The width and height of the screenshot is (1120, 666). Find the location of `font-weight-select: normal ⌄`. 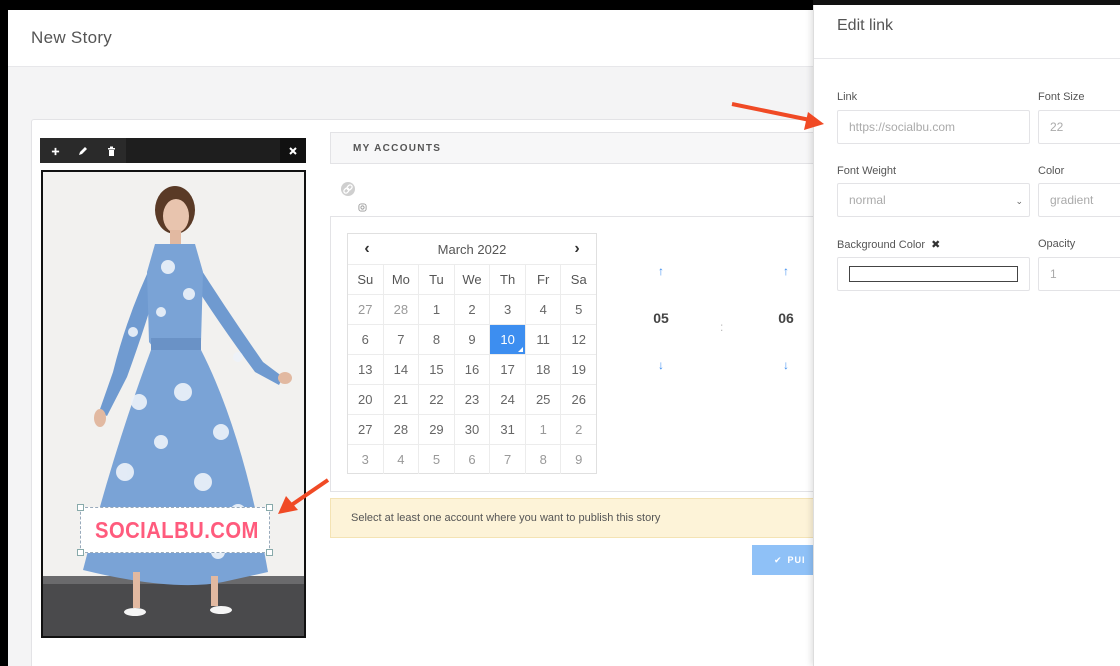

font-weight-select: normal ⌄ is located at coordinates (933, 200).